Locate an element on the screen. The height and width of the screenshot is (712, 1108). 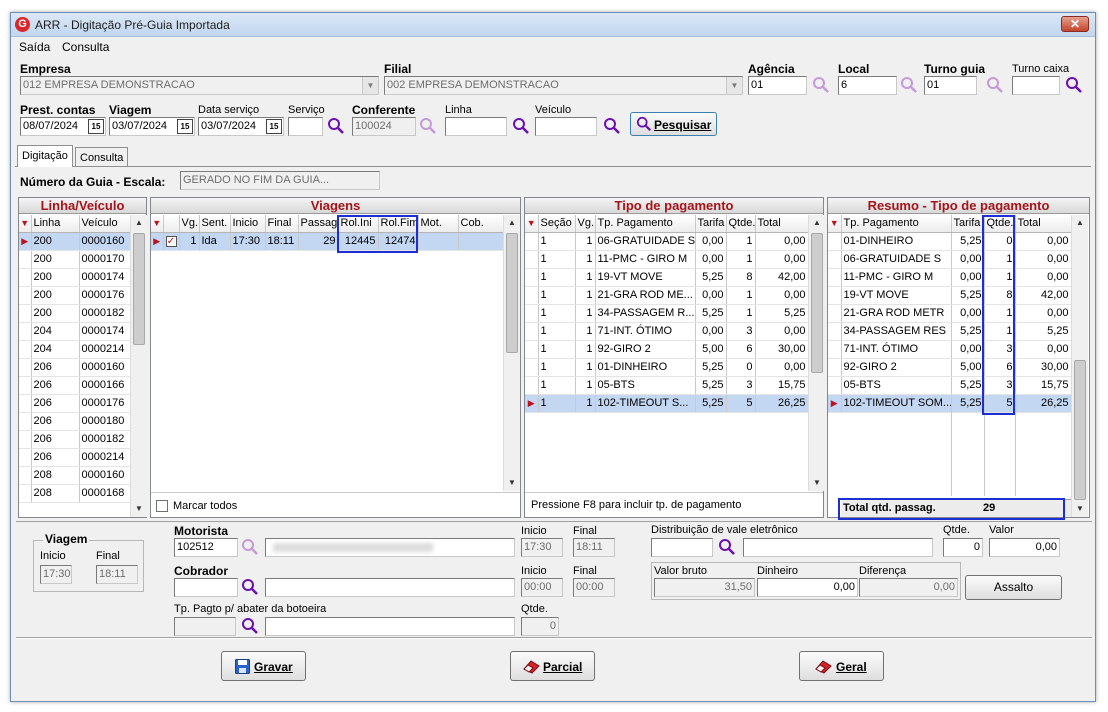
table-row: 1 1 21-GRA ROD ME... 0,00 1 0,00 is located at coordinates (667, 295).